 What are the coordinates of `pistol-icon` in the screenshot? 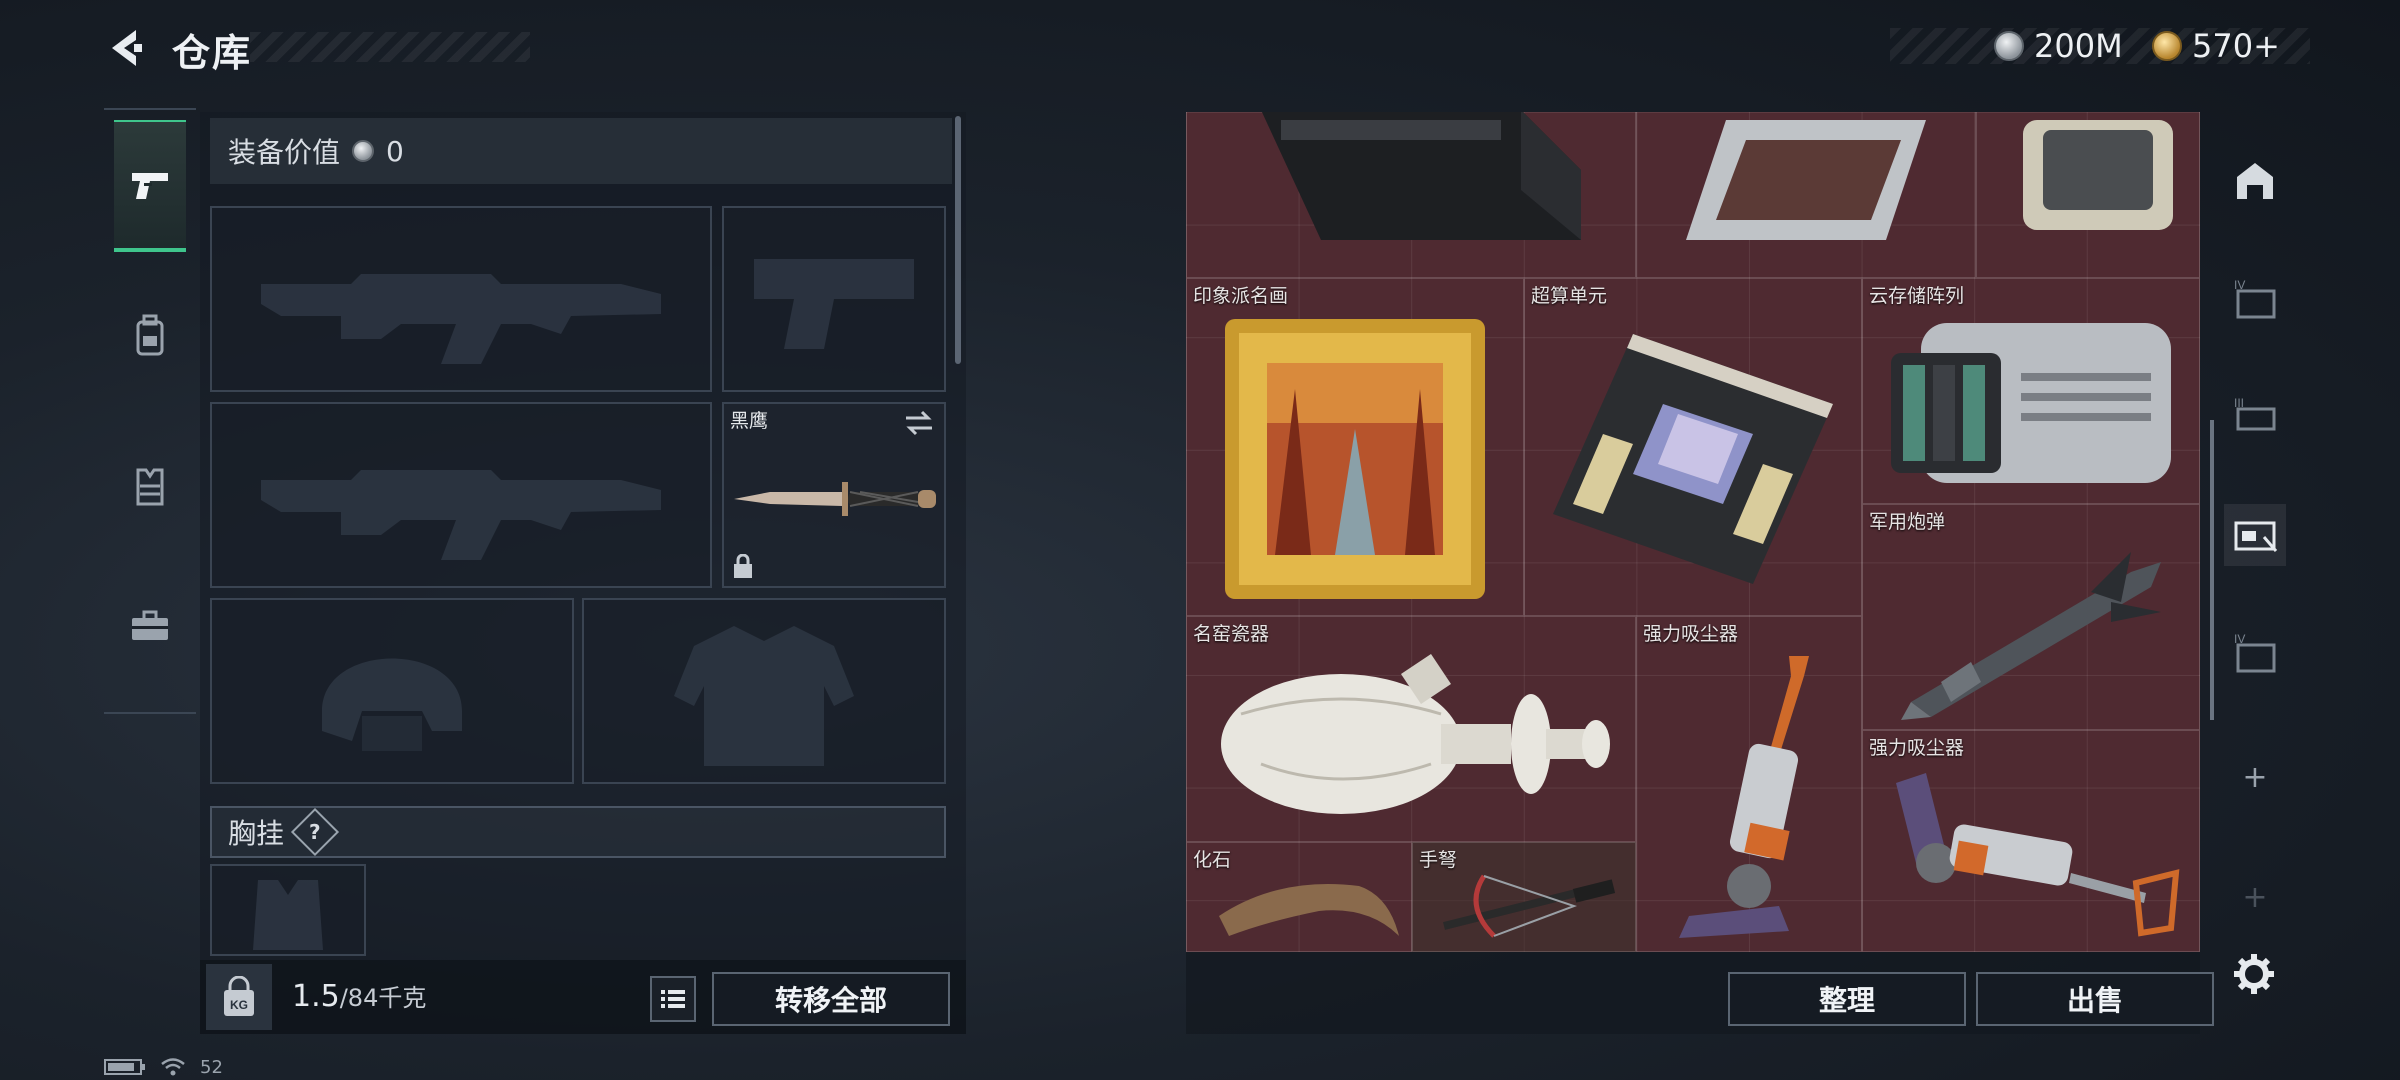 It's located at (150, 186).